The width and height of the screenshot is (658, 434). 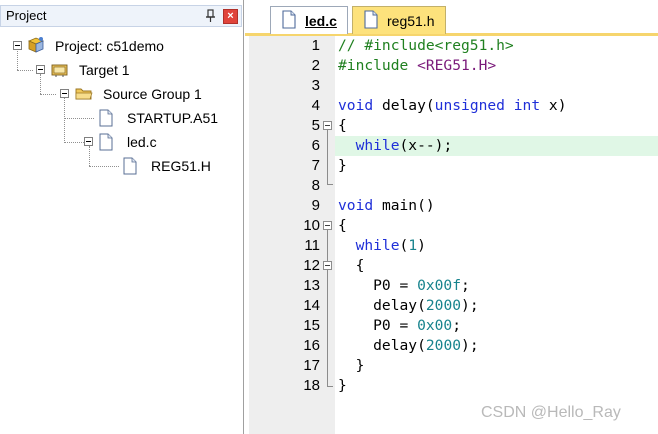 I want to click on code-line: 15 P0 = 0x00;, so click(x=453, y=326).